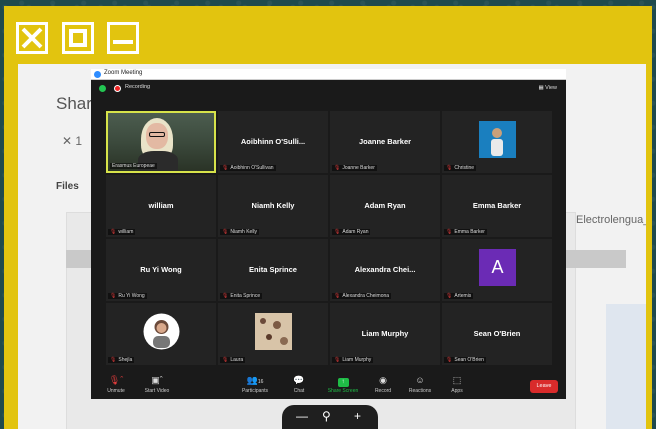  Describe the element at coordinates (237, 360) in the screenshot. I see `participant-label-text: Laura` at that location.